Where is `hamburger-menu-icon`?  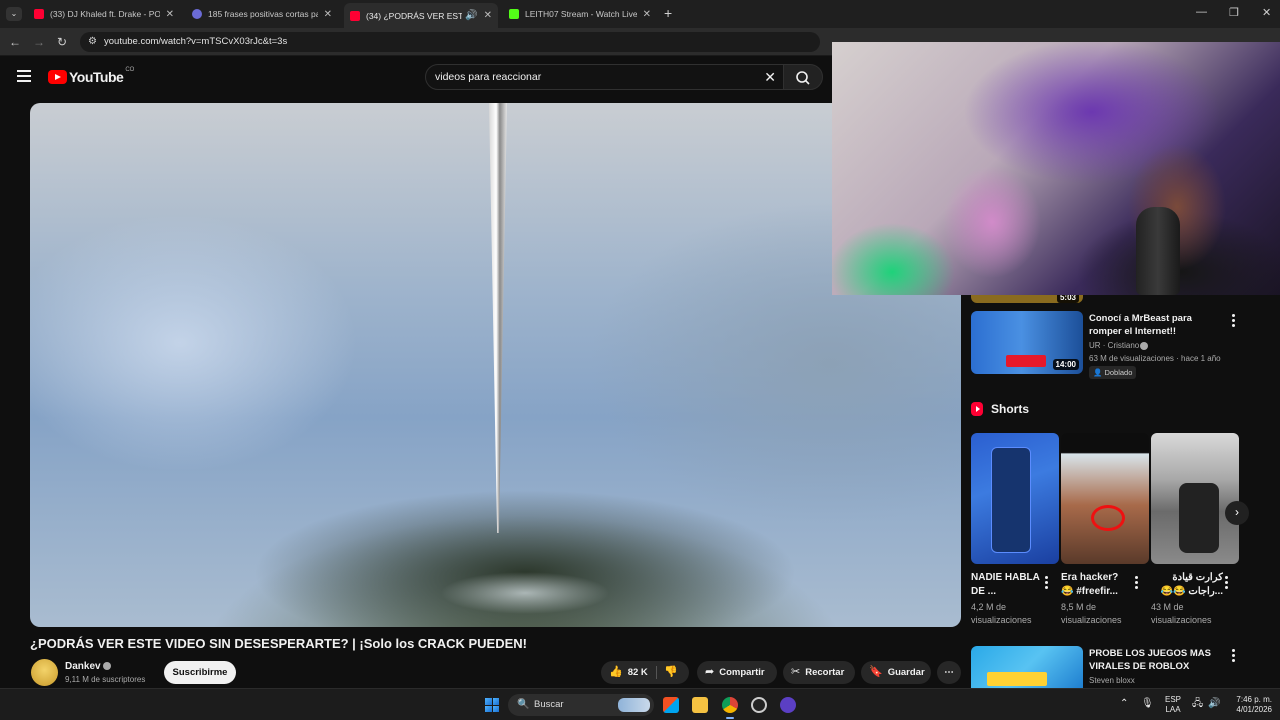
hamburger-menu-icon is located at coordinates (24, 76).